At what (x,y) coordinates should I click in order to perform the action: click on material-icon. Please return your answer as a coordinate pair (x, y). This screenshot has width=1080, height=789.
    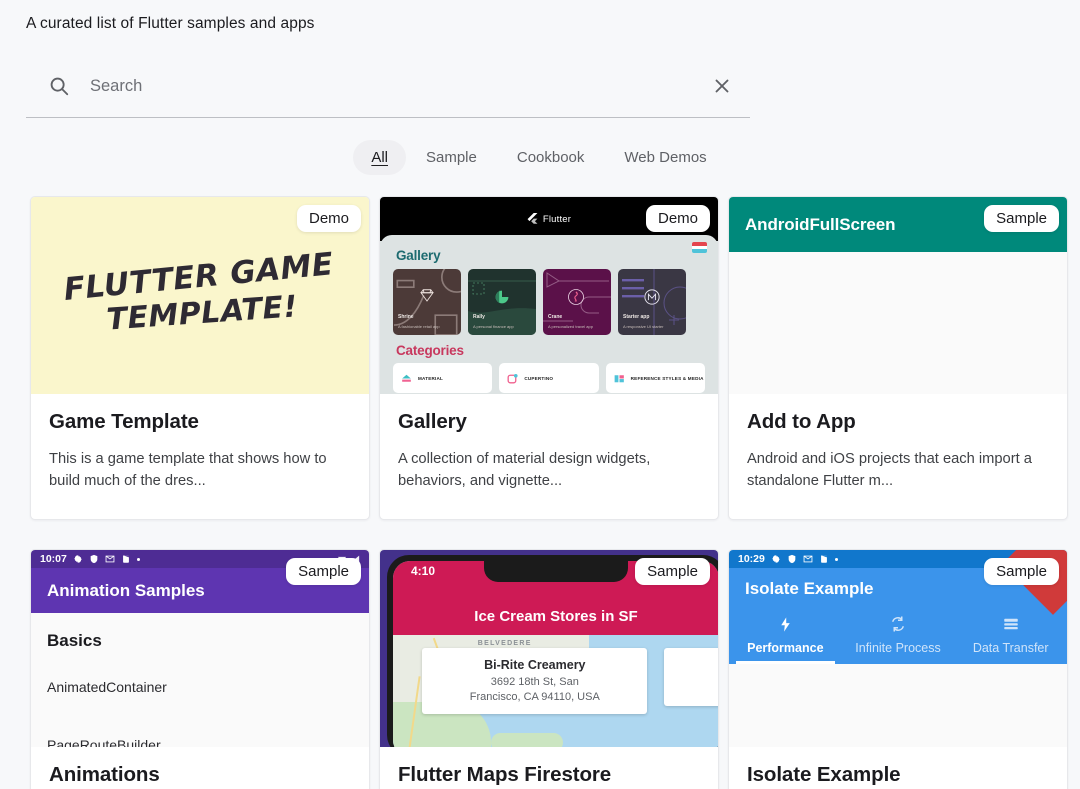
    Looking at the image, I should click on (406, 378).